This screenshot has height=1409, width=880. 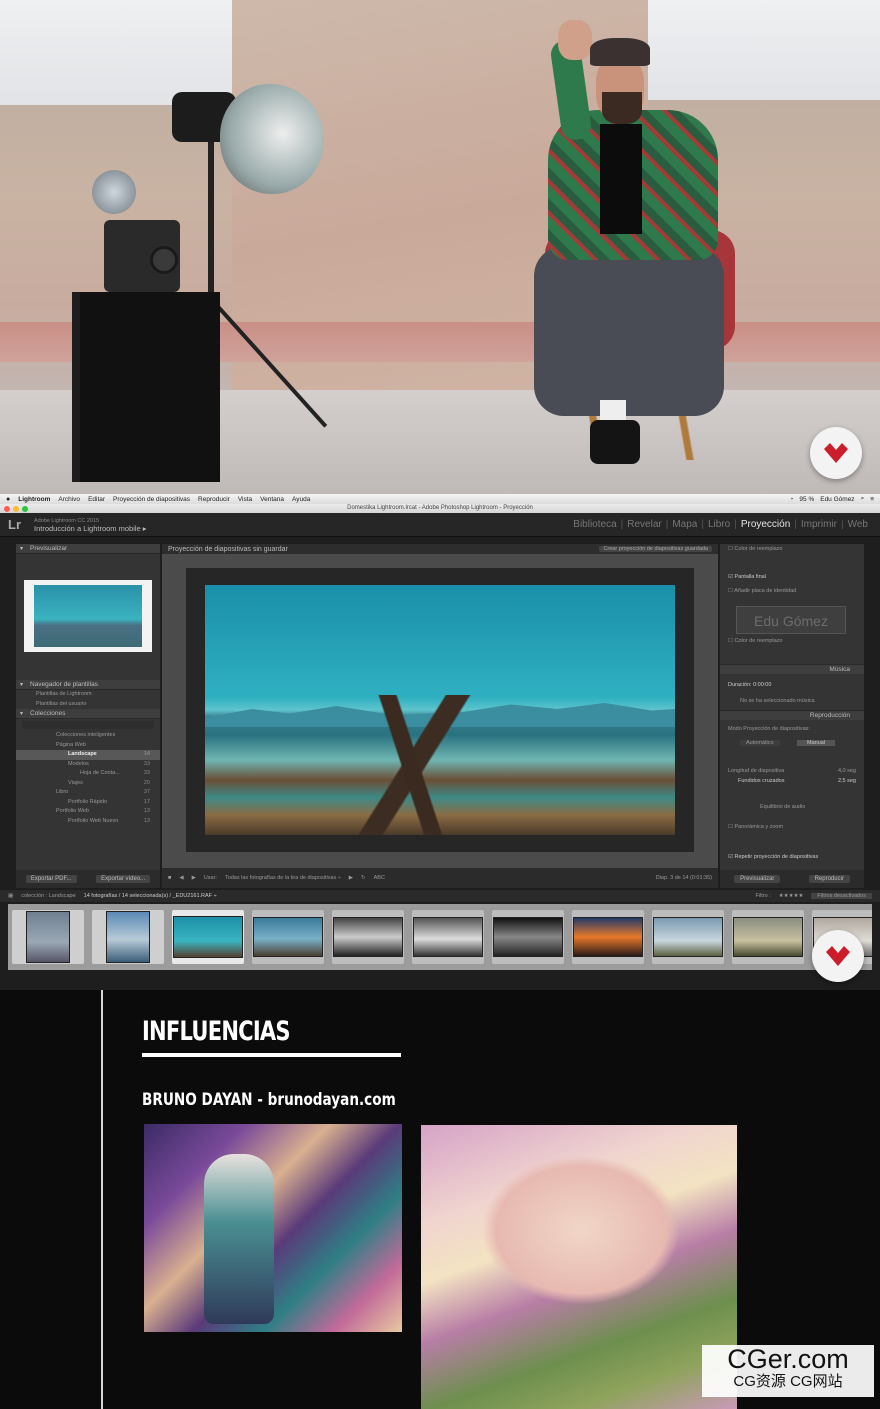 I want to click on stop-icon: ■, so click(x=169, y=878).